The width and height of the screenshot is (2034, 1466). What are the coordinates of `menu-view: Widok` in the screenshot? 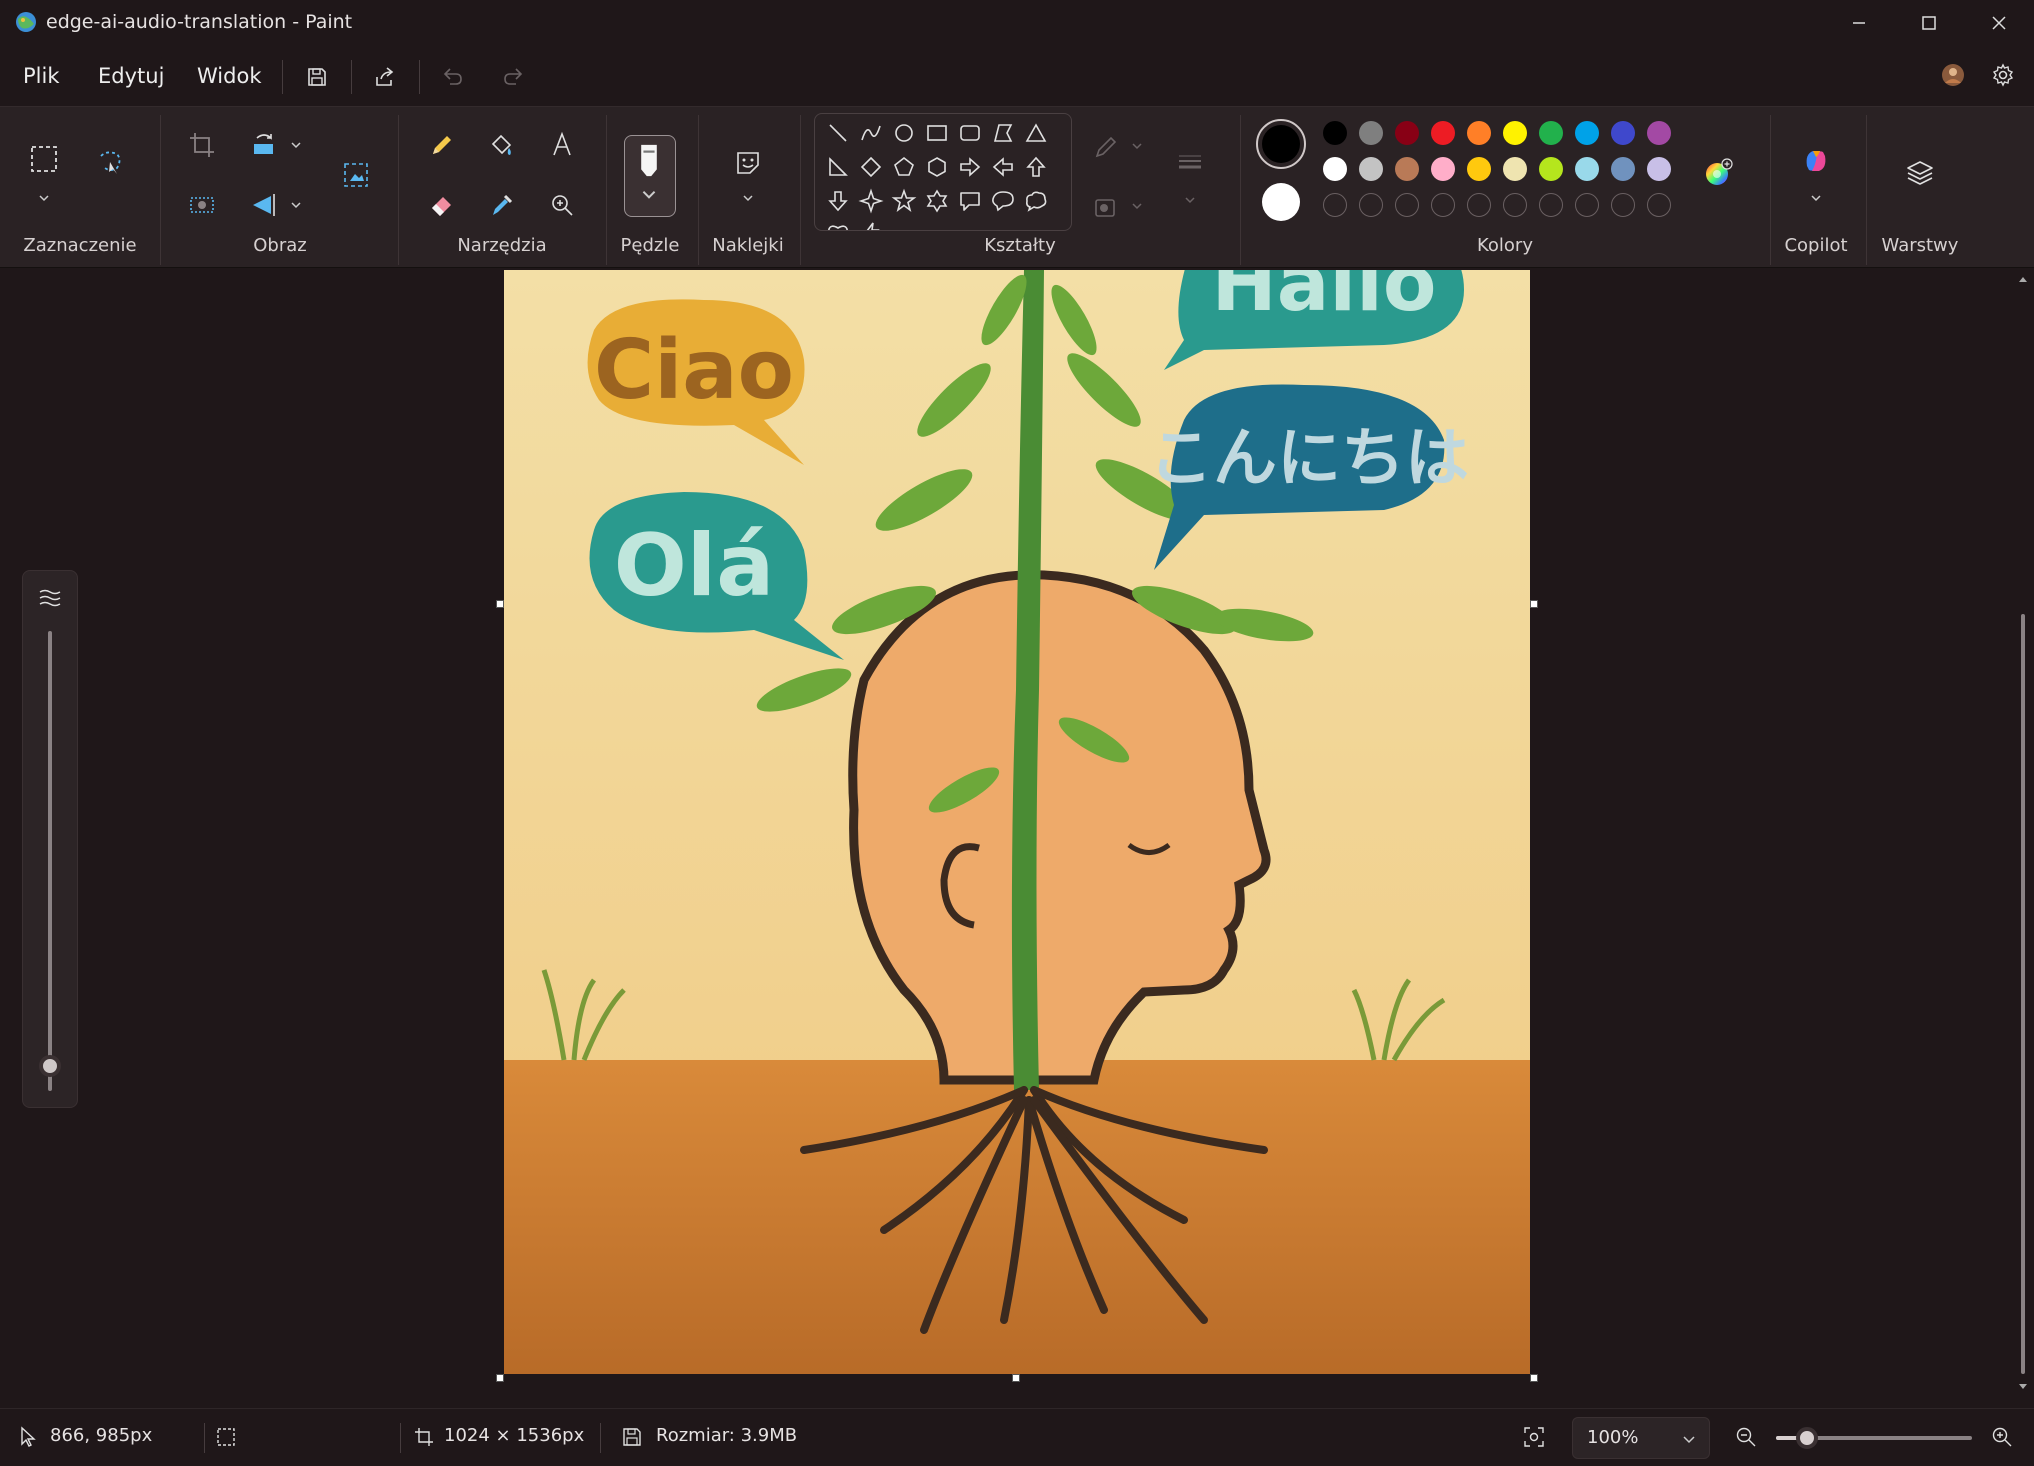 It's located at (229, 76).